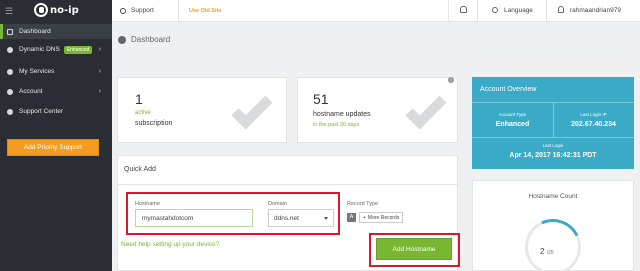 This screenshot has height=271, width=640. What do you see at coordinates (286, 218) in the screenshot?
I see `domain-value: ddns.net` at bounding box center [286, 218].